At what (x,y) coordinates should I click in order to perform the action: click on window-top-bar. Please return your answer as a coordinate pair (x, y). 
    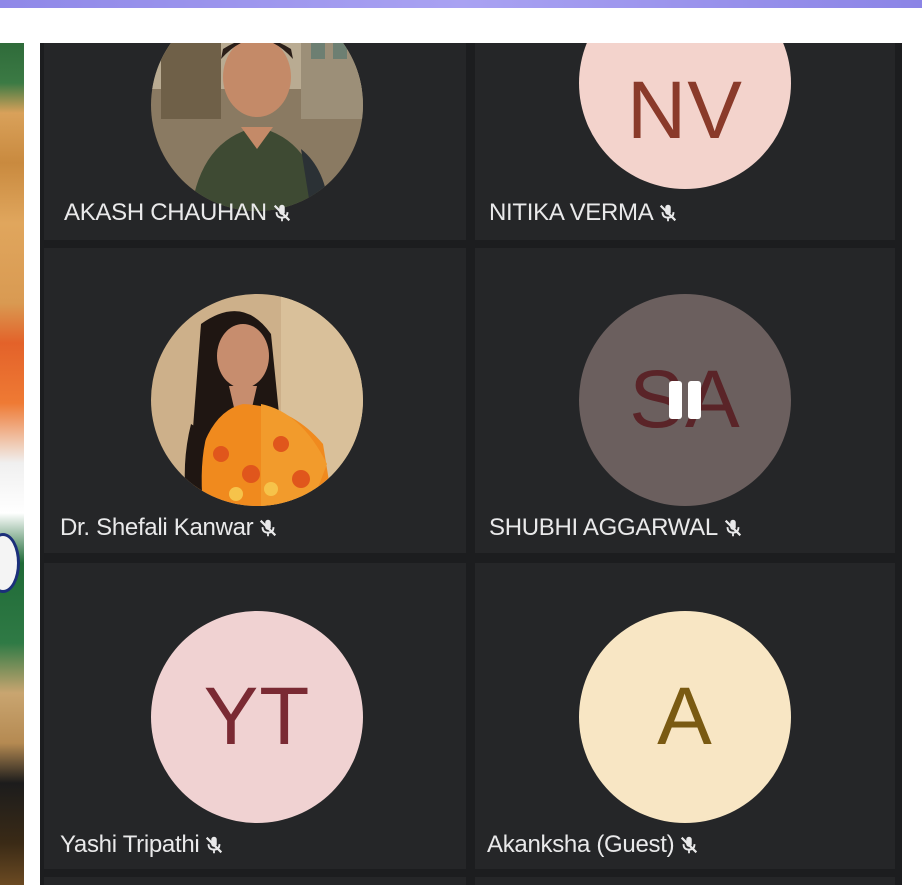
    Looking at the image, I should click on (461, 4).